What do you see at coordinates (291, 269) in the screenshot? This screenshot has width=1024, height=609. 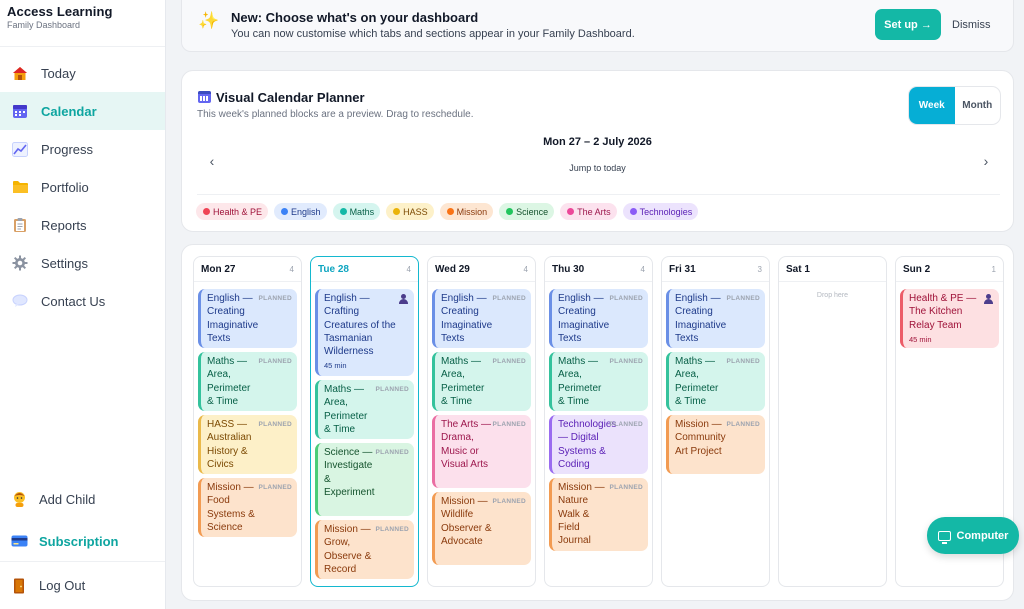 I see `day-count: 4` at bounding box center [291, 269].